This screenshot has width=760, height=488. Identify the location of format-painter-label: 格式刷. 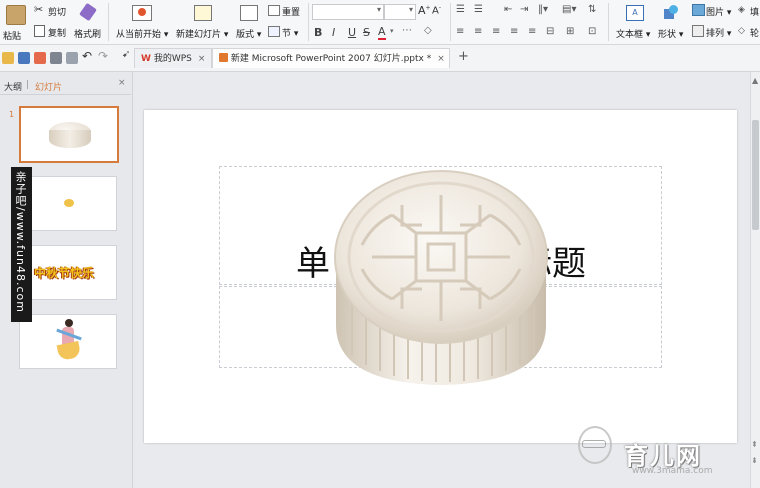
(88, 35).